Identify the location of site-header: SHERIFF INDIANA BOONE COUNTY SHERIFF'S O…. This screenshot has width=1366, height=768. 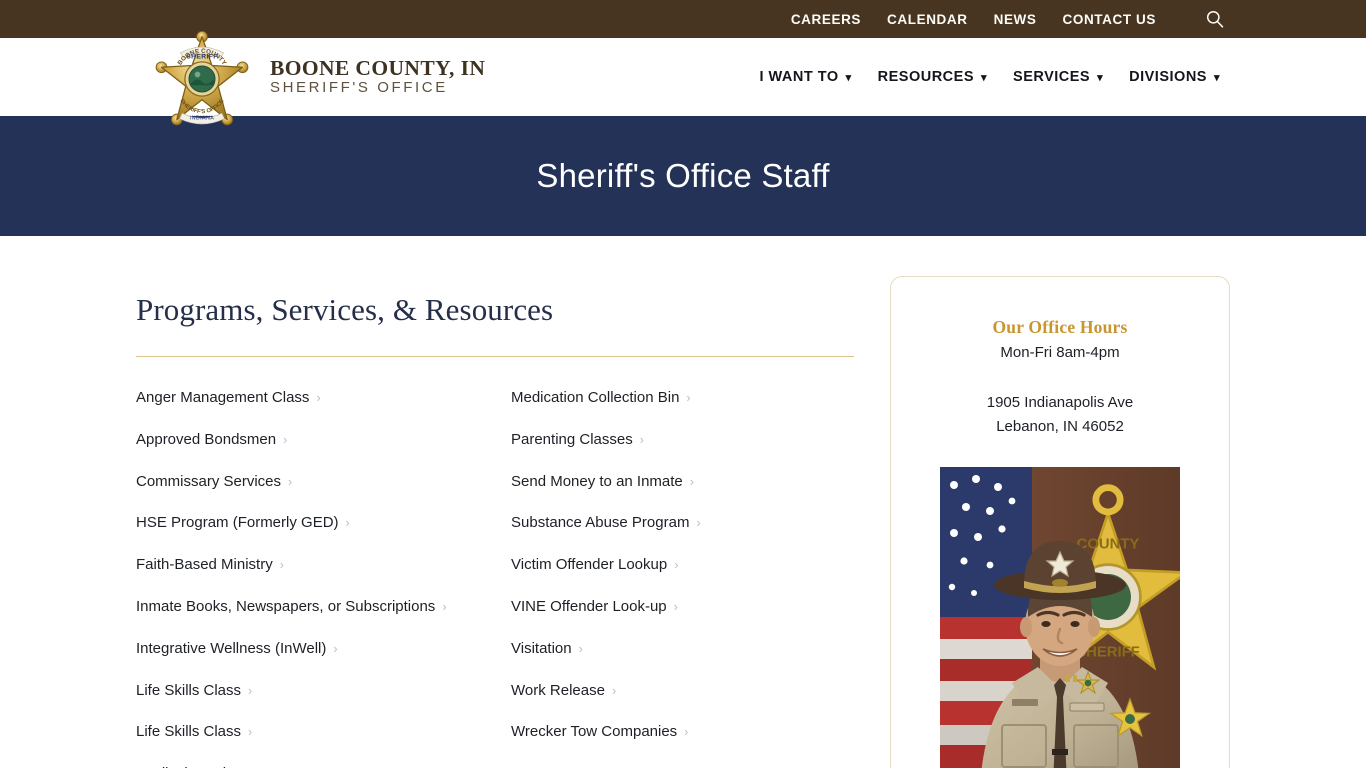
(683, 78).